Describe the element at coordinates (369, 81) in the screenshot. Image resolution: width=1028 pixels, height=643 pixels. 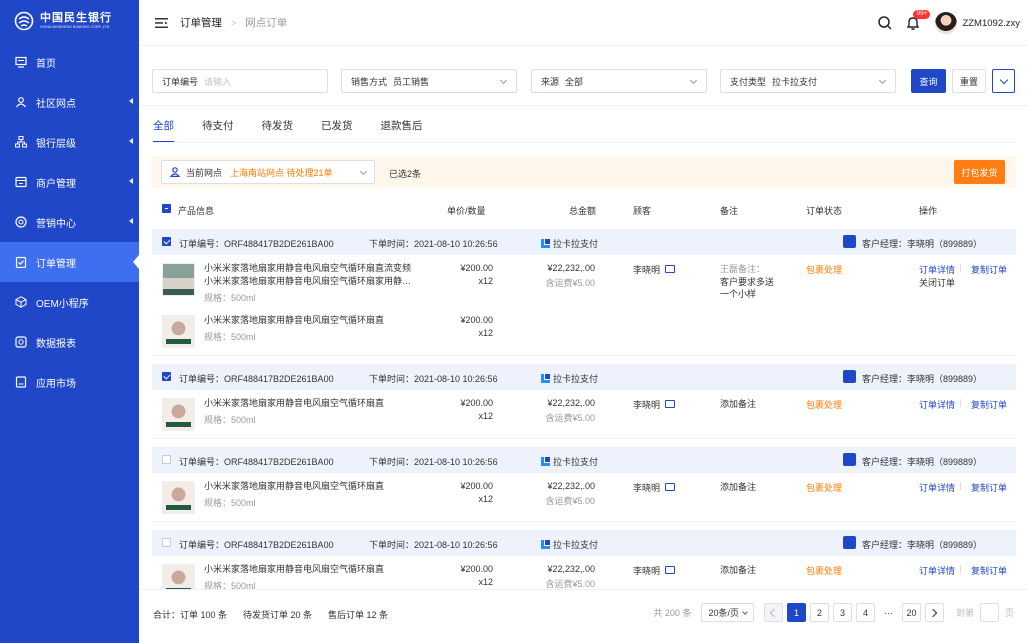
I see `sales-method-label: 销售方式` at that location.